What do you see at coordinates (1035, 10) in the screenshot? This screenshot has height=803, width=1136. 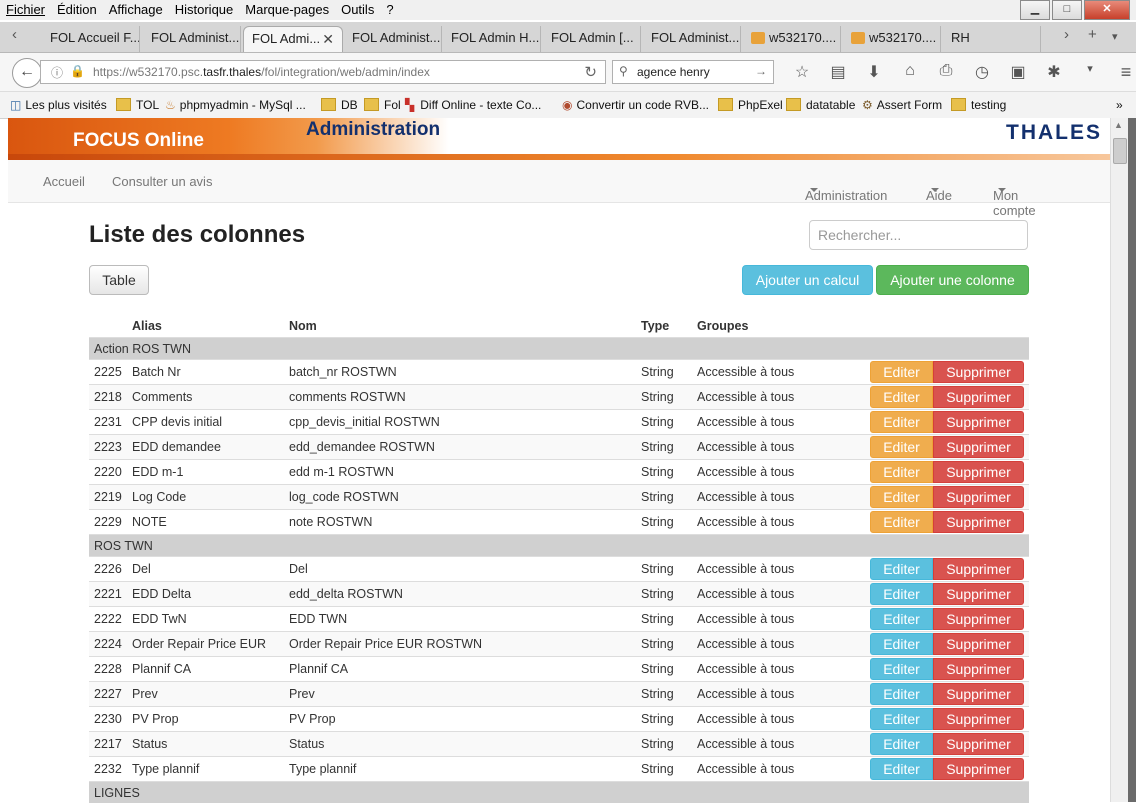 I see `minimize-icon: ▁` at bounding box center [1035, 10].